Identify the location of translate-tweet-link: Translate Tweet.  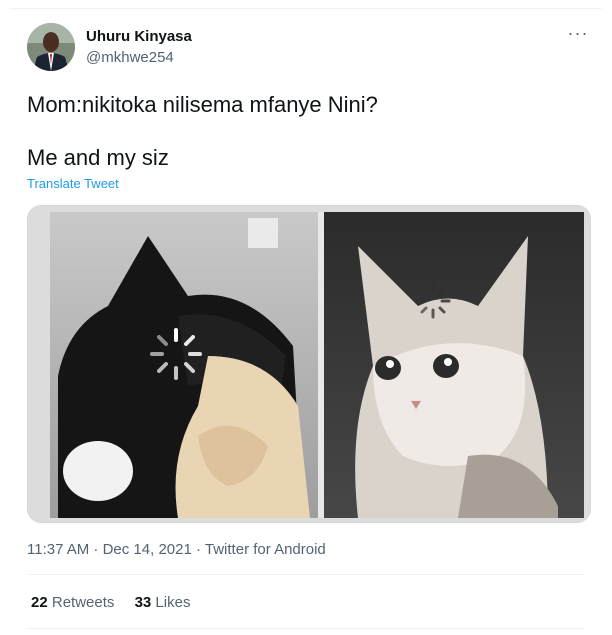
(73, 183).